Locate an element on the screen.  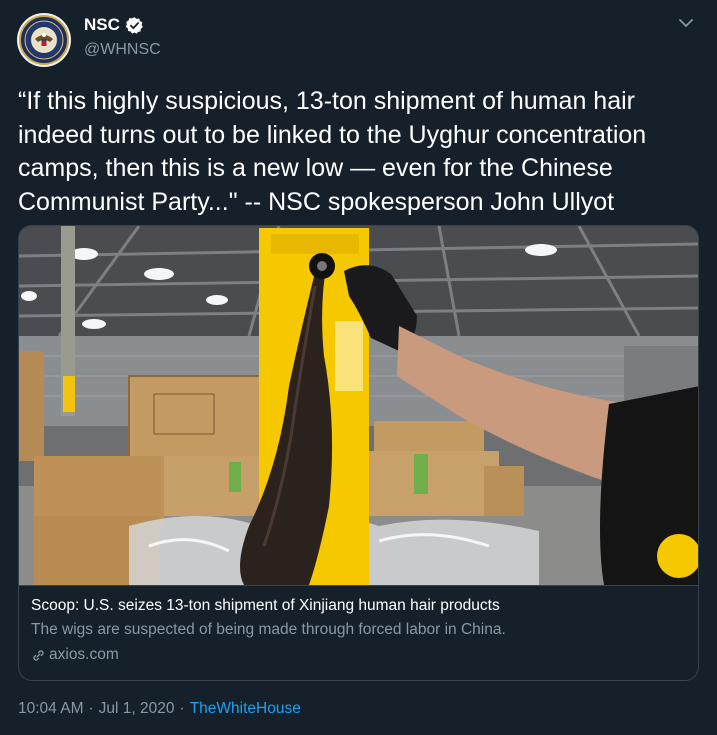
tweet-date: Jul 1, 2020 is located at coordinates (137, 709).